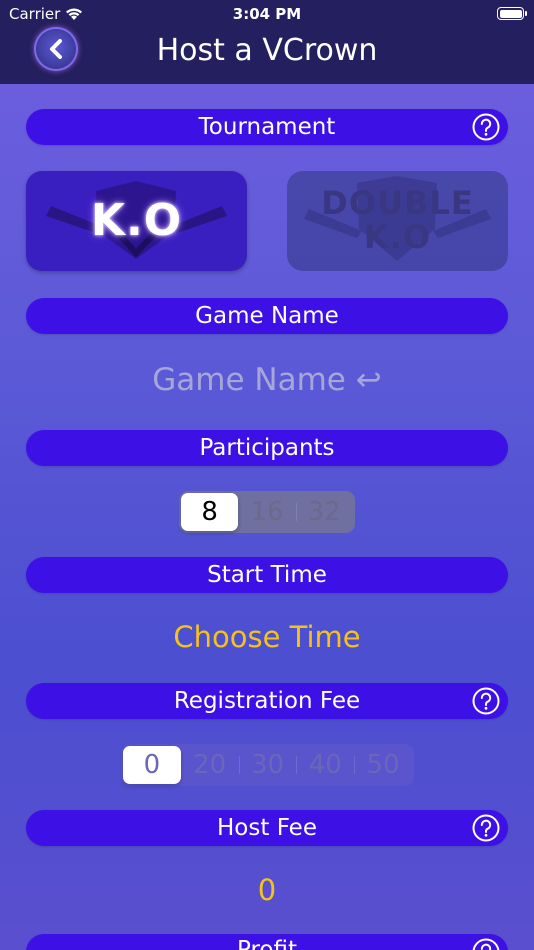 The width and height of the screenshot is (534, 950). I want to click on double-ko-mode-label: DOUBLE K.O, so click(397, 220).